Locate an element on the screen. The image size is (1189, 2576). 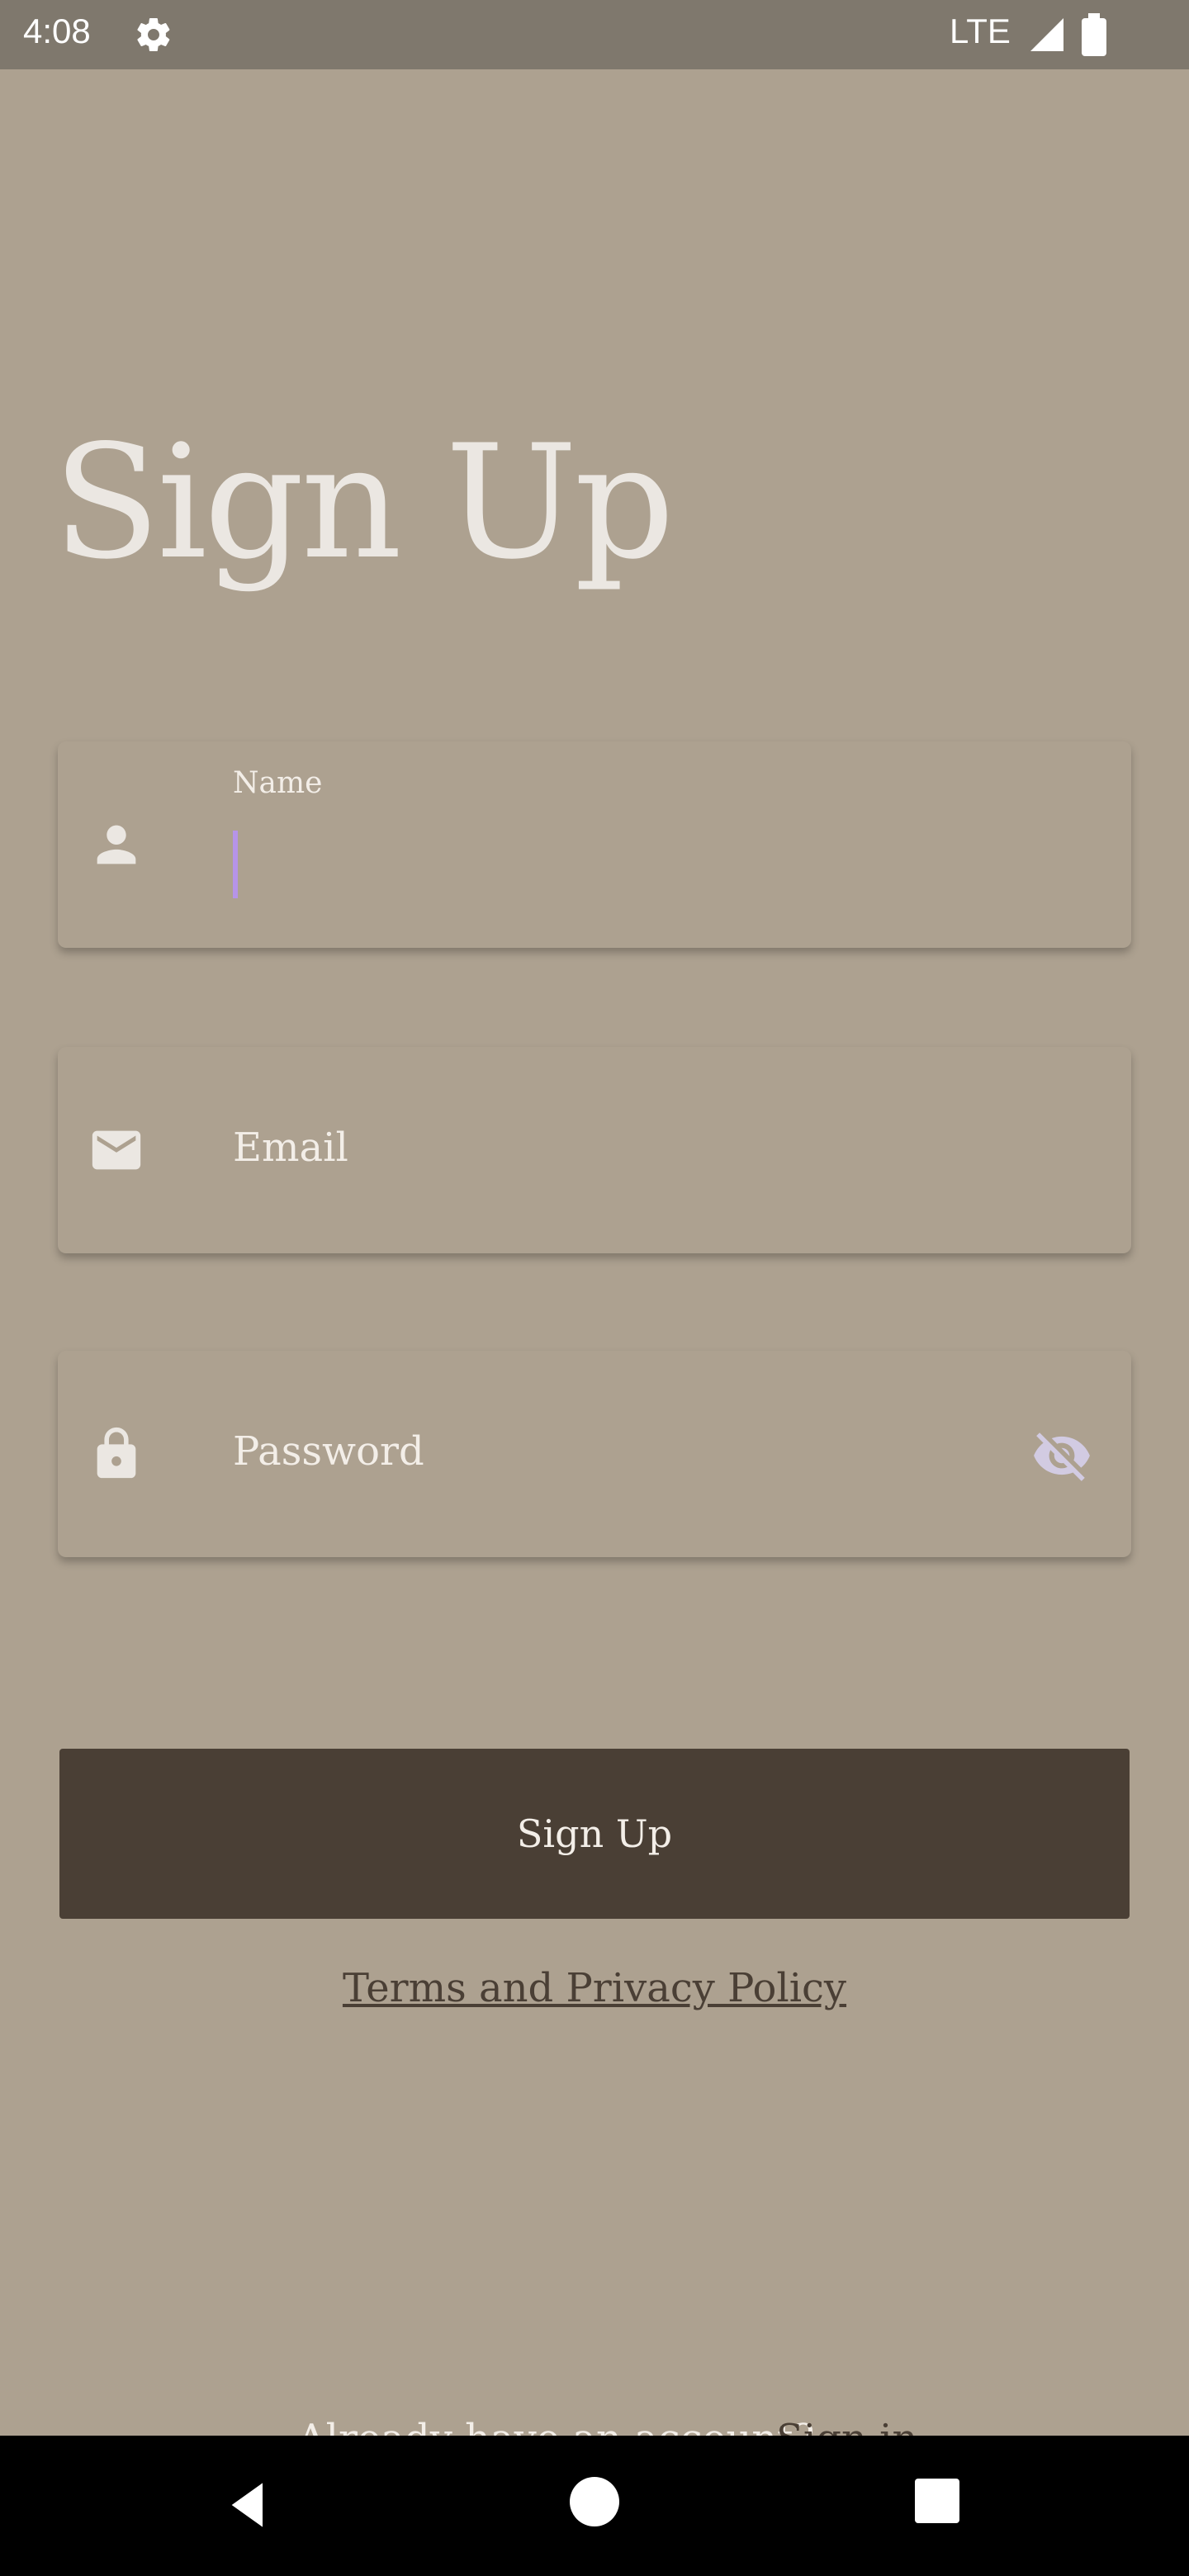
back-icon is located at coordinates (249, 2505).